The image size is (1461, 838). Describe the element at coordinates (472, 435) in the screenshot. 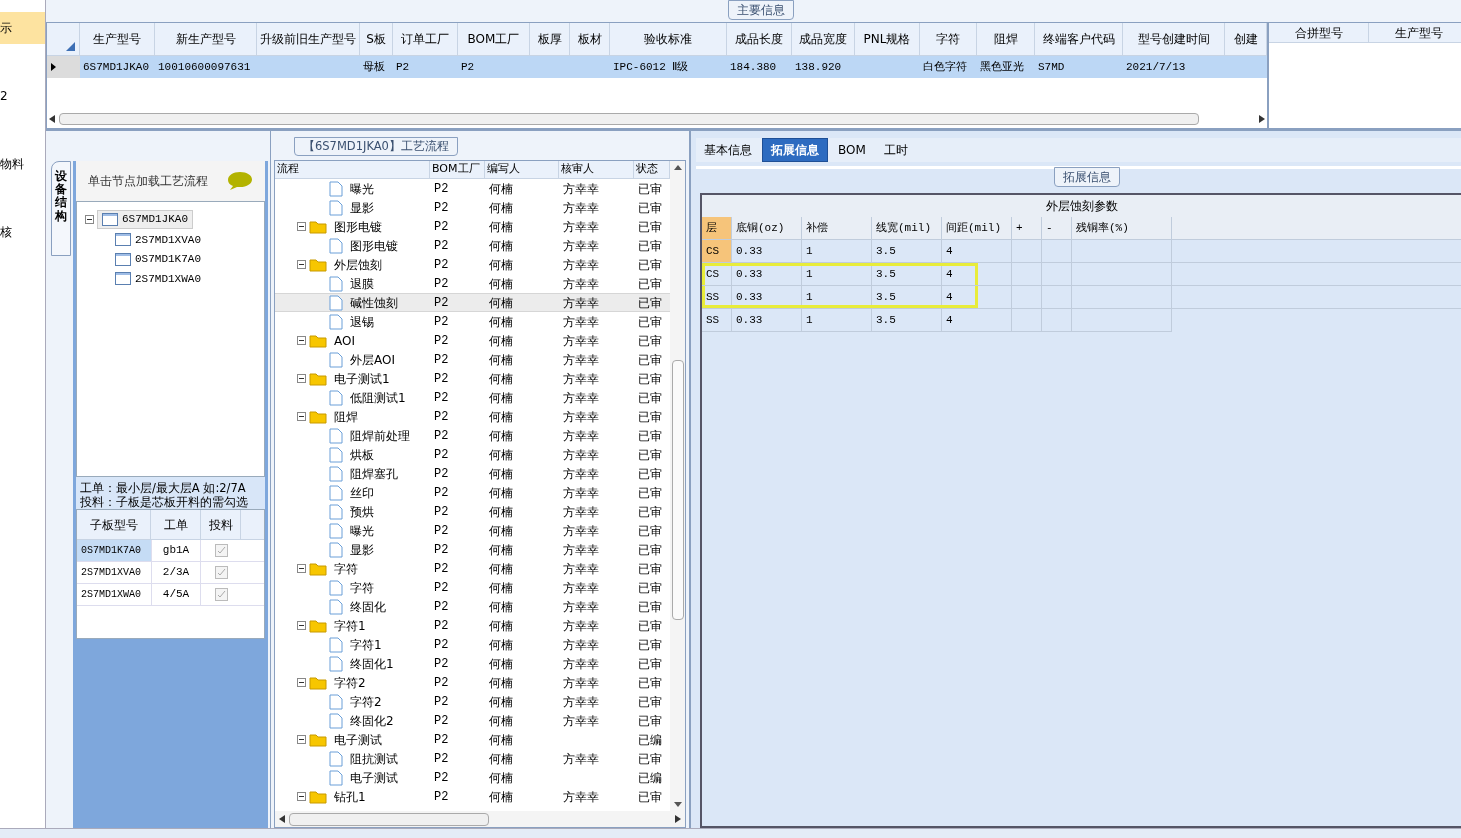

I see `flow-row: 阻焊前处理 P2 何楠 方幸幸 已审` at that location.